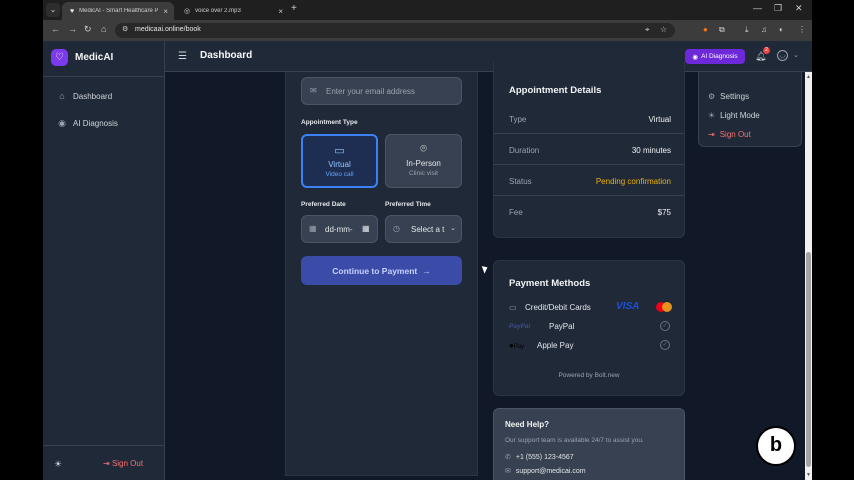  I want to click on payment-method-paypal: PayPal PayPal, so click(590, 326).